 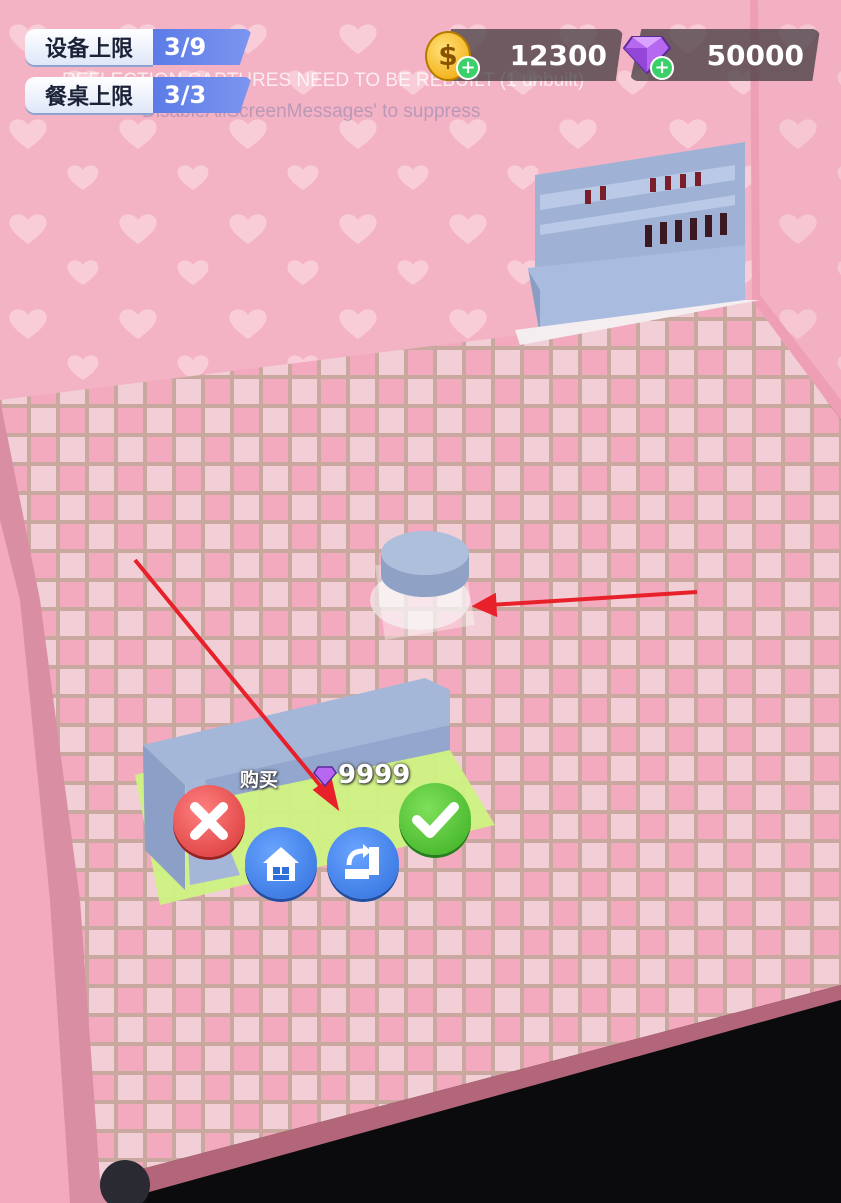 What do you see at coordinates (662, 68) in the screenshot?
I see `add-gems-button: +` at bounding box center [662, 68].